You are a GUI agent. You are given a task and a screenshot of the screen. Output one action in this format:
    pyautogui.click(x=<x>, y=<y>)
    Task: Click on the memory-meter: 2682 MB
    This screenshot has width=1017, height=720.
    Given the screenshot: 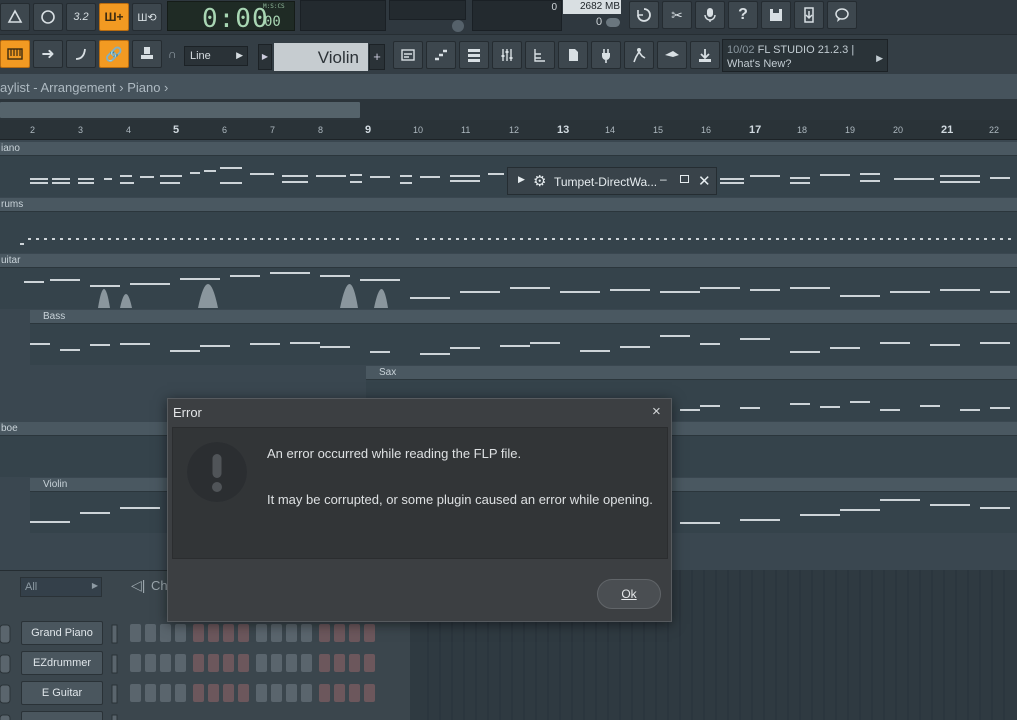 What is the action you would take?
    pyautogui.click(x=592, y=7)
    